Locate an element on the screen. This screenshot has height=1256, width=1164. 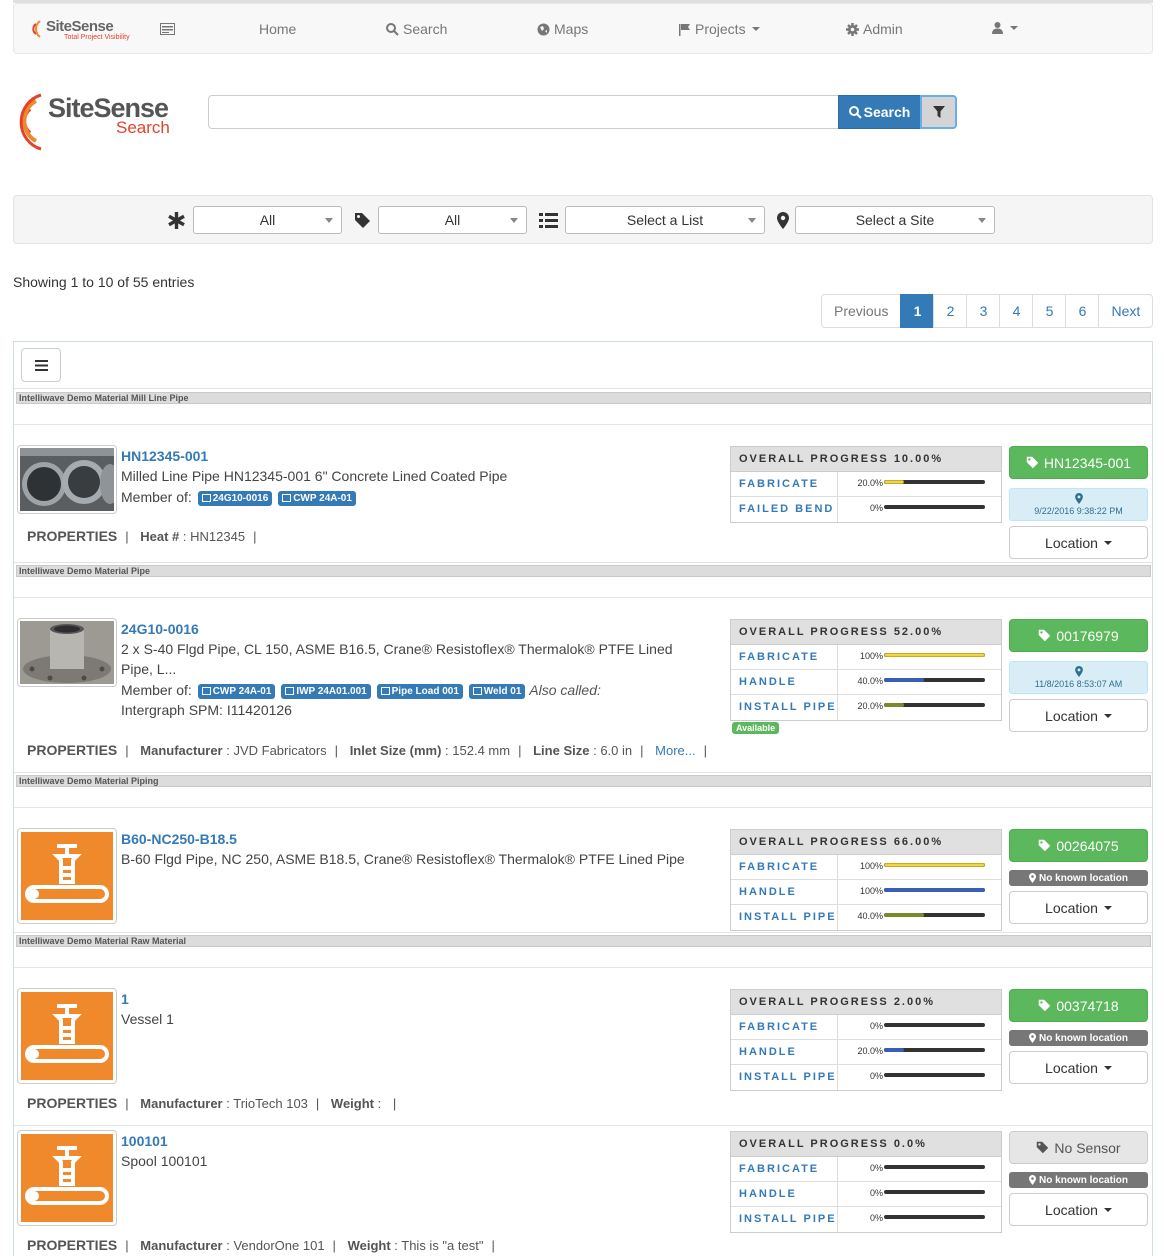
page-5: 5 is located at coordinates (1049, 311).